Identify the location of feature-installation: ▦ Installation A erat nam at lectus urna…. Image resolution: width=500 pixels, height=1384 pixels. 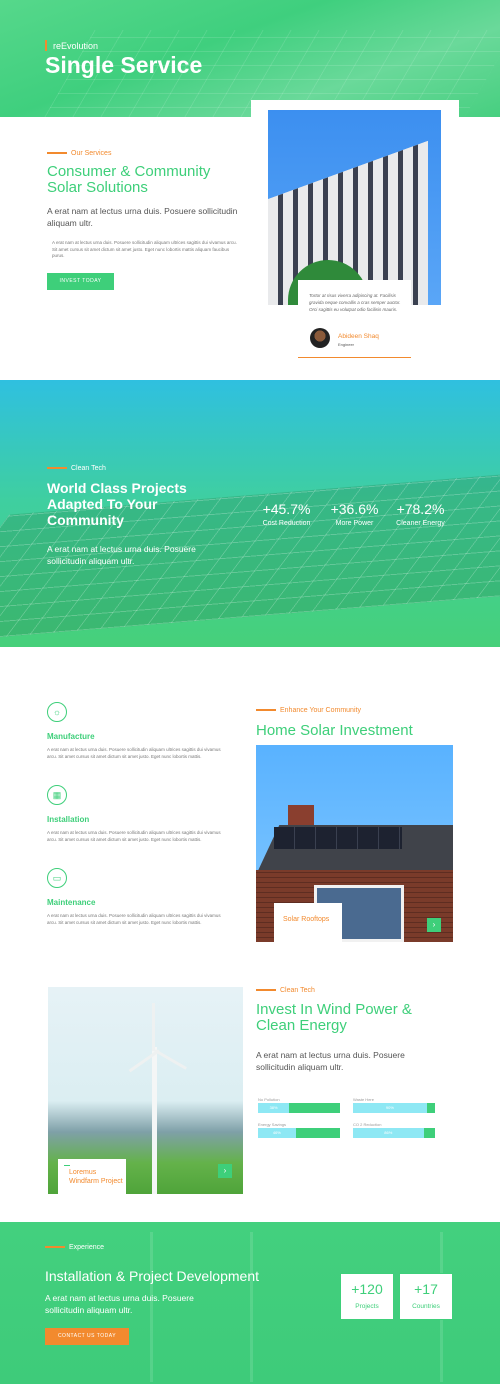
(134, 814).